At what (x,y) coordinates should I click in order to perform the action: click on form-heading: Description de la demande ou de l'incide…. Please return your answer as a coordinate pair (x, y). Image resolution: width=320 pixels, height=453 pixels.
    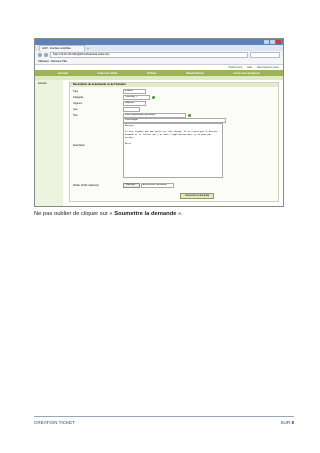
    Looking at the image, I should click on (174, 85).